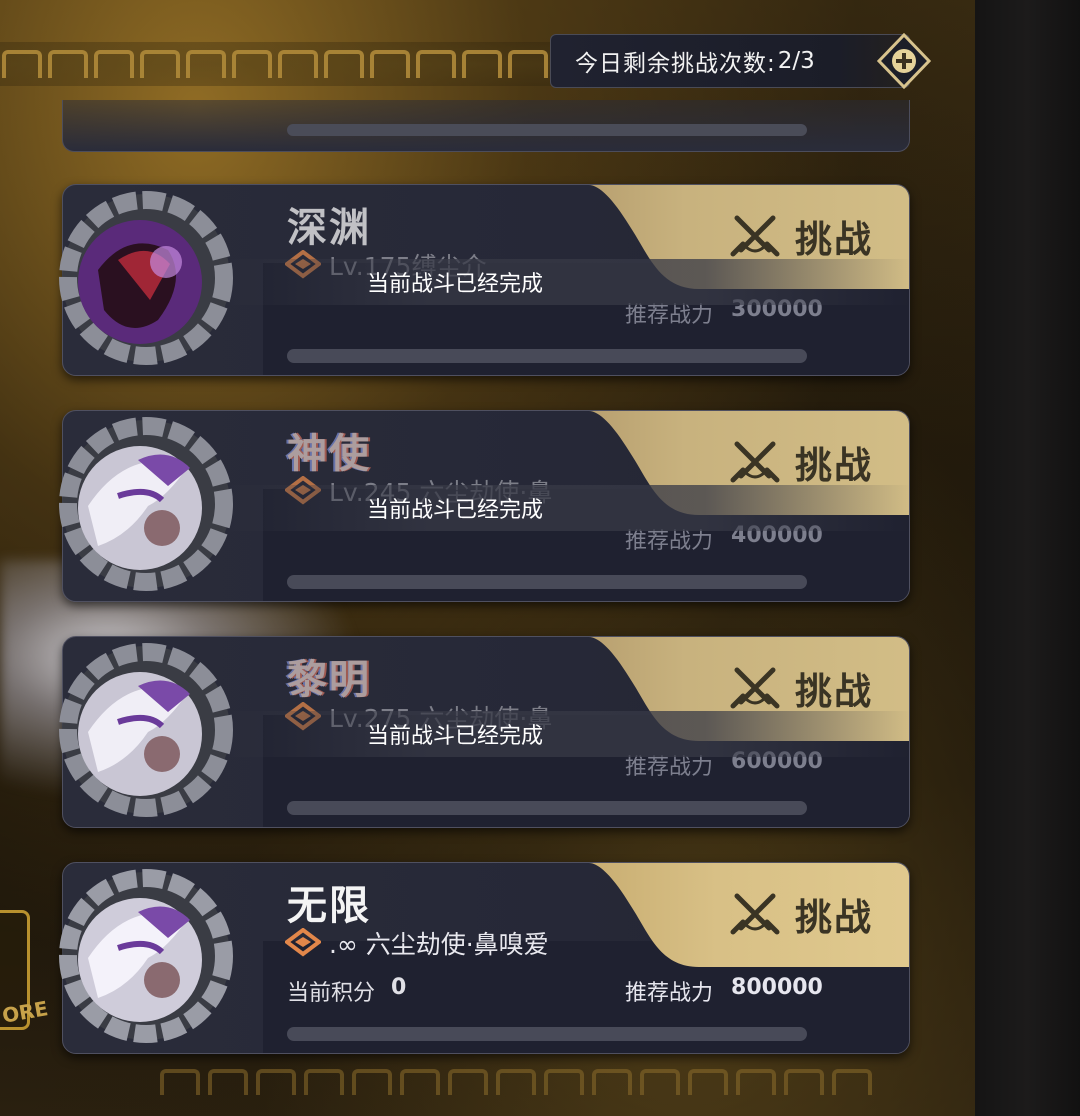 The height and width of the screenshot is (1116, 1080). Describe the element at coordinates (439, 944) in the screenshot. I see `stage-level: .∞ 六尘劫使·鼻嗅爱` at that location.